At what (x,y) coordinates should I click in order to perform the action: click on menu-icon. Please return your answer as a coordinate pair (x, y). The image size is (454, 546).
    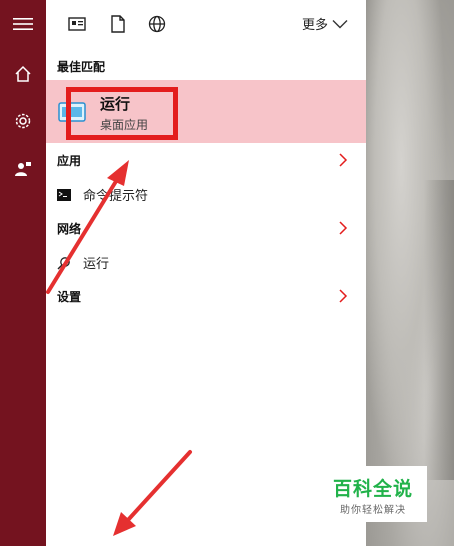
    Looking at the image, I should click on (23, 24).